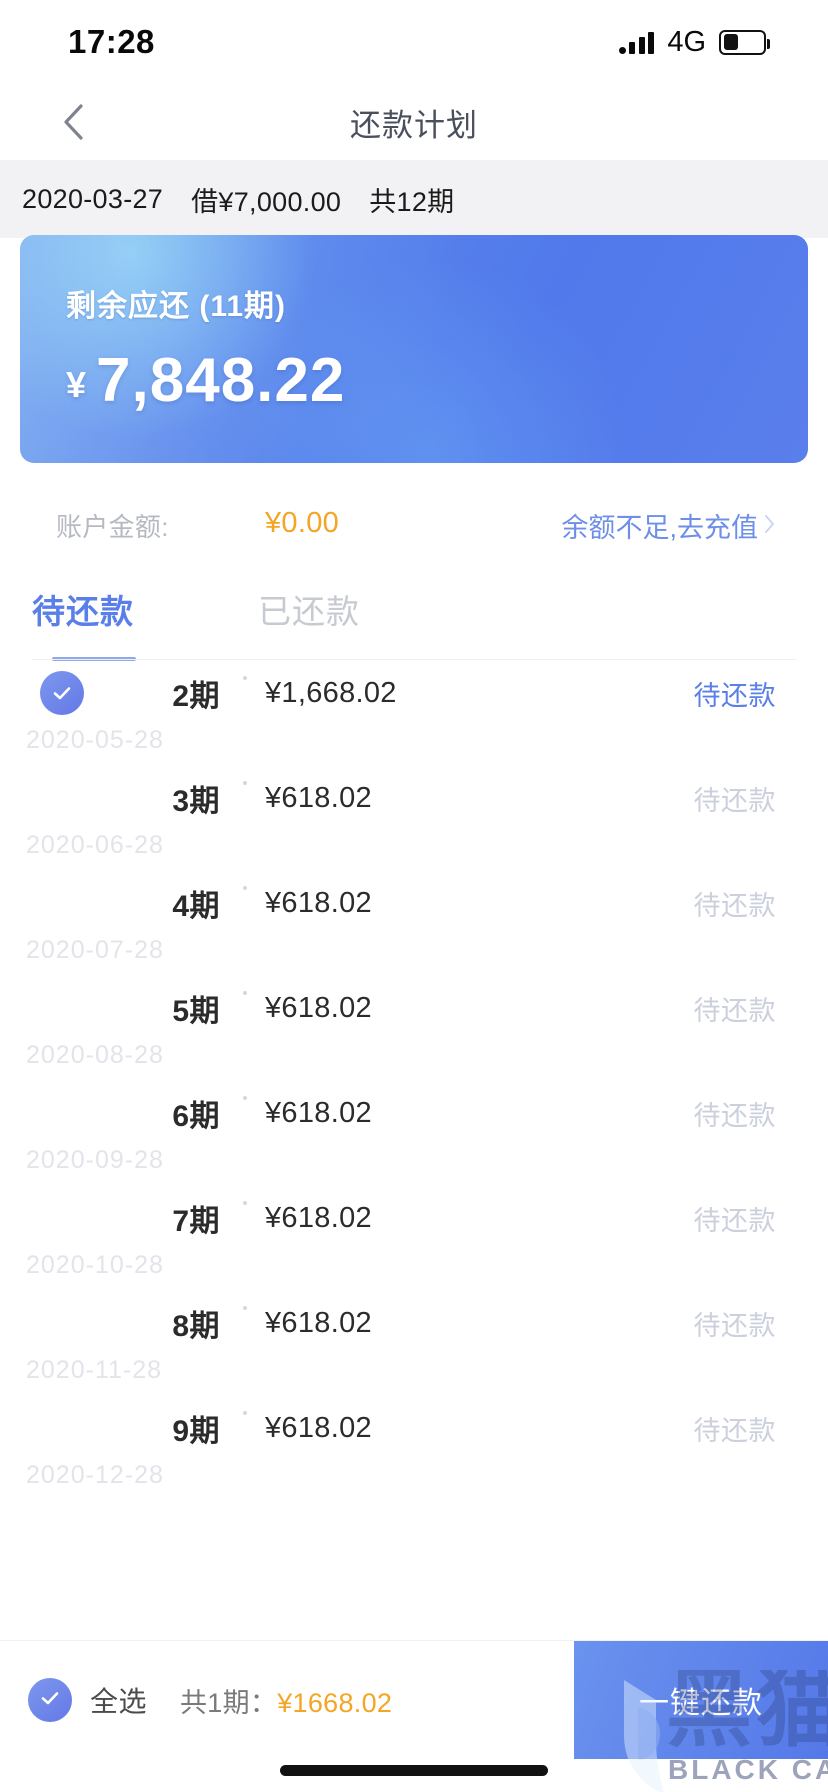  Describe the element at coordinates (95, 1265) in the screenshot. I see `installment-due-date: 2020-10-28` at that location.